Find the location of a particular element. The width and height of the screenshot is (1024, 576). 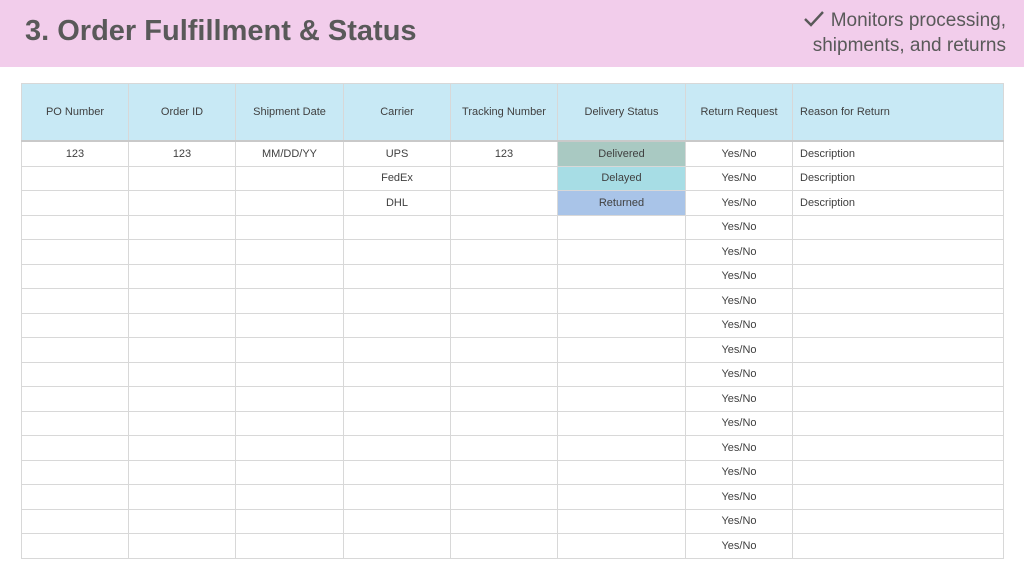

table-cell: Returned is located at coordinates (621, 203).